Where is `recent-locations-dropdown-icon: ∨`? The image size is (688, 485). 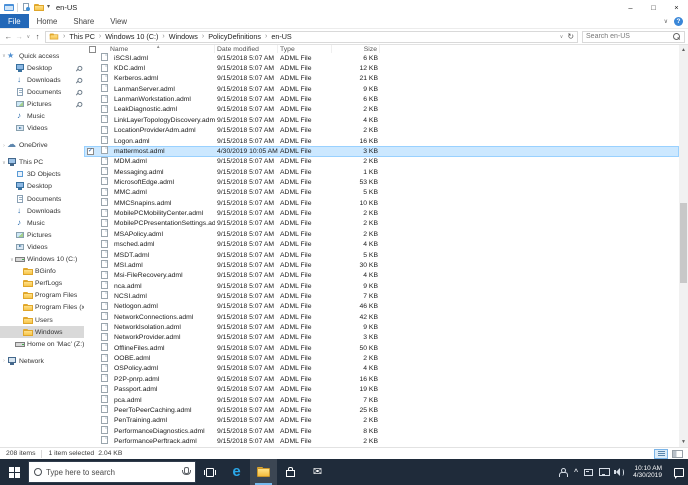
recent-locations-dropdown-icon: ∨ is located at coordinates (28, 37).